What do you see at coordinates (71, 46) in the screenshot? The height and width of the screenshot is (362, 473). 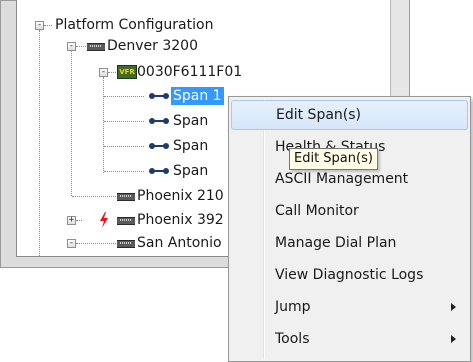 I see `collapse-toggle-denver: -` at bounding box center [71, 46].